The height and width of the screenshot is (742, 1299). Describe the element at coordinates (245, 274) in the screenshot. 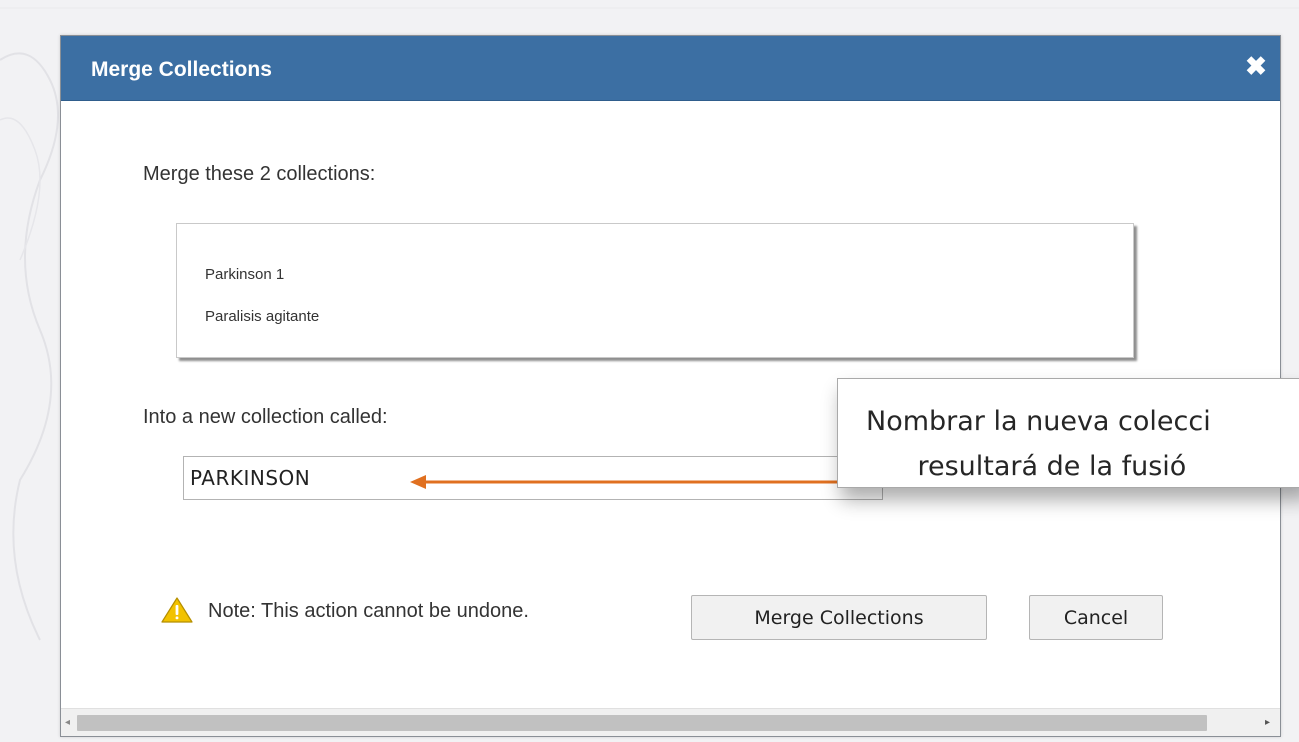

I see `list-item: Parkinson 1` at that location.